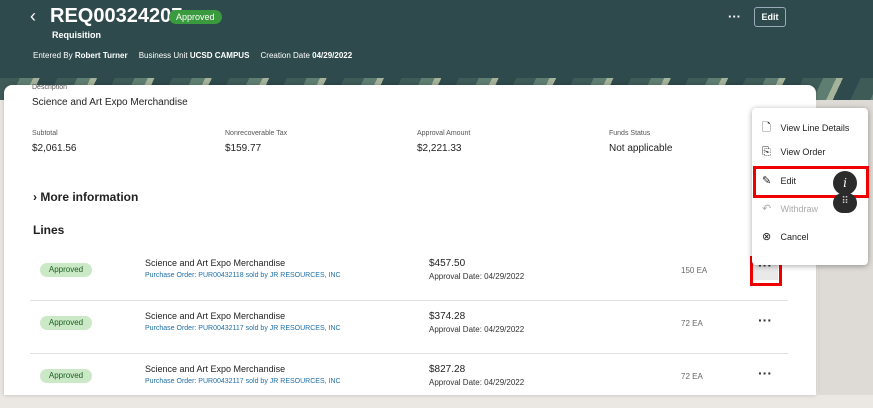 Image resolution: width=873 pixels, height=408 pixels. What do you see at coordinates (794, 237) in the screenshot?
I see `menu-item-label: Cancel` at bounding box center [794, 237].